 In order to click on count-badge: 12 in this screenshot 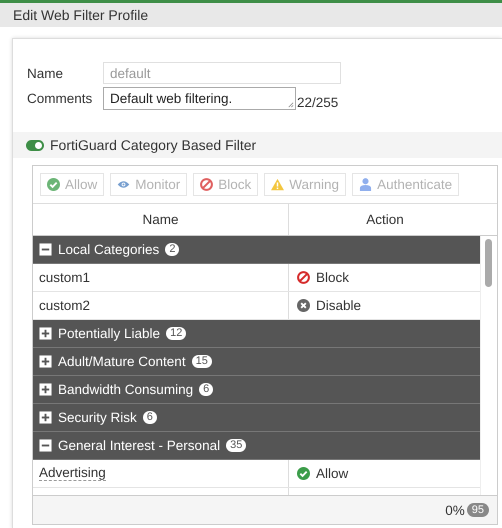, I will do `click(176, 333)`.